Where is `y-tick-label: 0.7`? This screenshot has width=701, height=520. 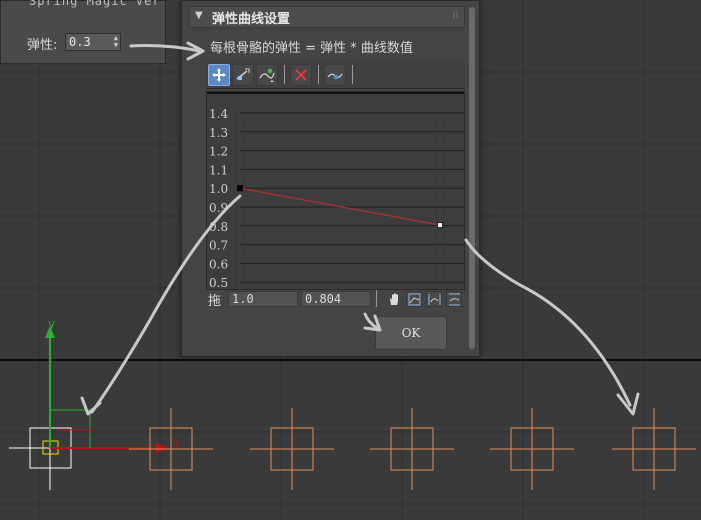 y-tick-label: 0.7 is located at coordinates (218, 246).